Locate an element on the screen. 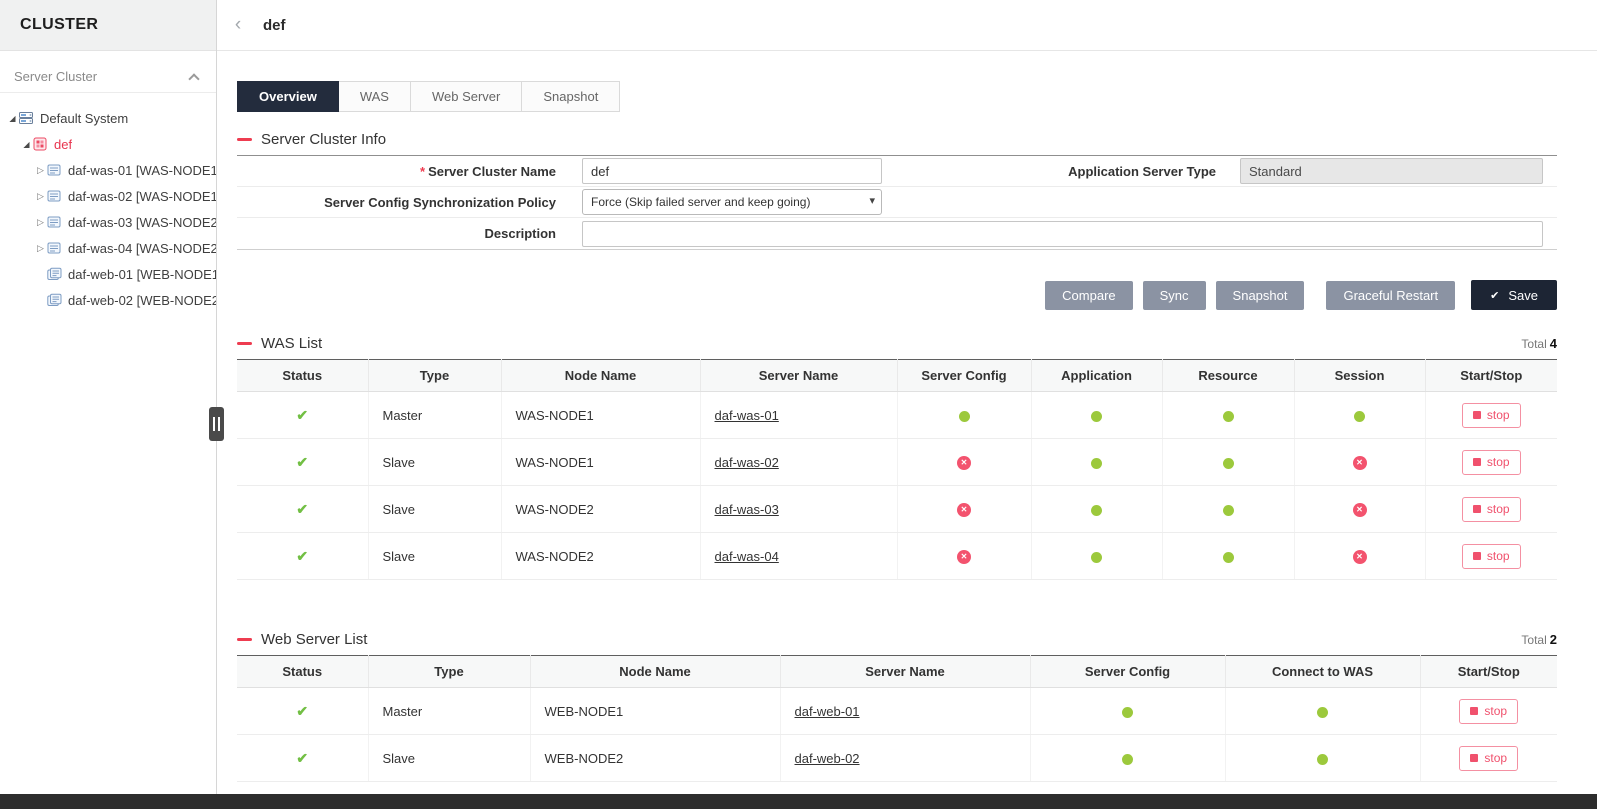  tree-item-default: ◢ Default System is located at coordinates (108, 118).